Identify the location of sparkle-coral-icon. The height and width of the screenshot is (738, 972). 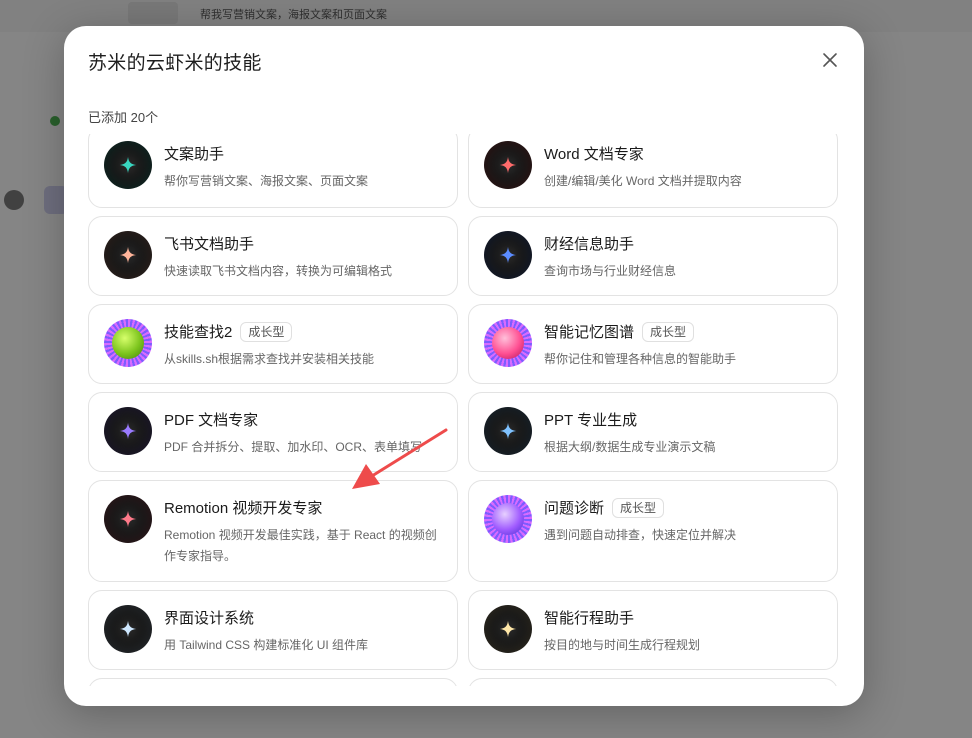
(128, 519).